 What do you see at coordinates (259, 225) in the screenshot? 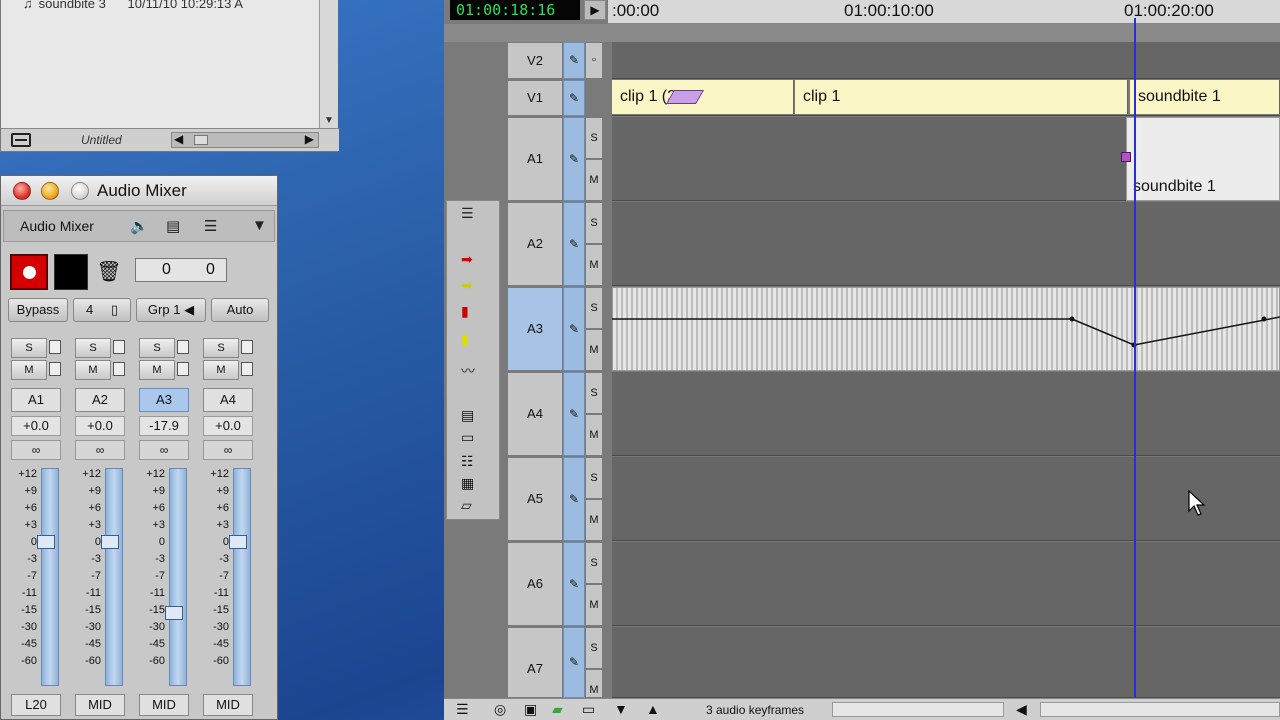
I see `dropdown-arrow-icon: ▼` at bounding box center [259, 225].